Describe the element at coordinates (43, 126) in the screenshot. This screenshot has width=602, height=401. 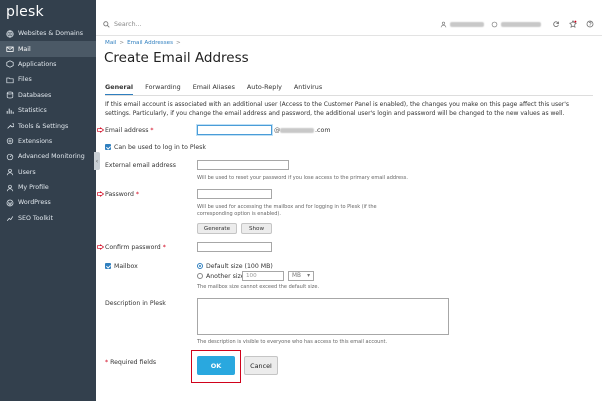
I see `sidebar-item-label: Tools & Settings` at that location.